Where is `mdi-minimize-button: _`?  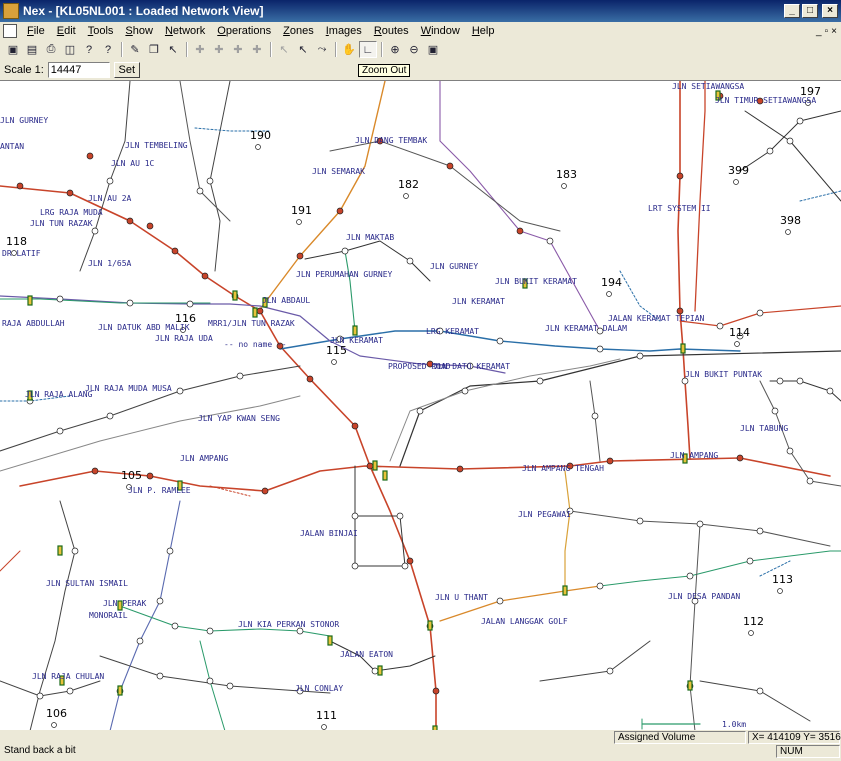
mdi-minimize-button: _ is located at coordinates (819, 31).